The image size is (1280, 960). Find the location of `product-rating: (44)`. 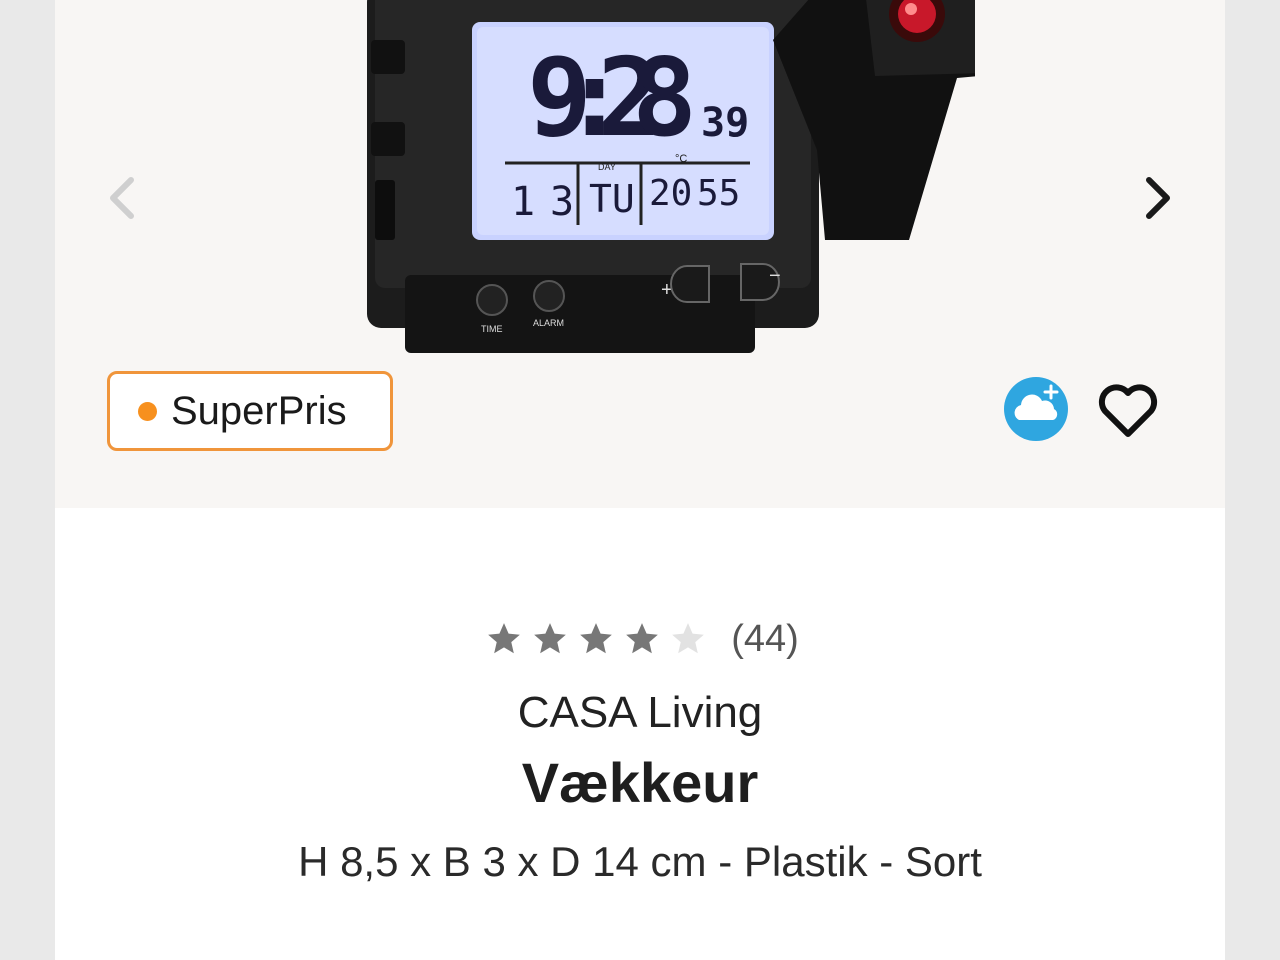

product-rating: (44) is located at coordinates (640, 639).